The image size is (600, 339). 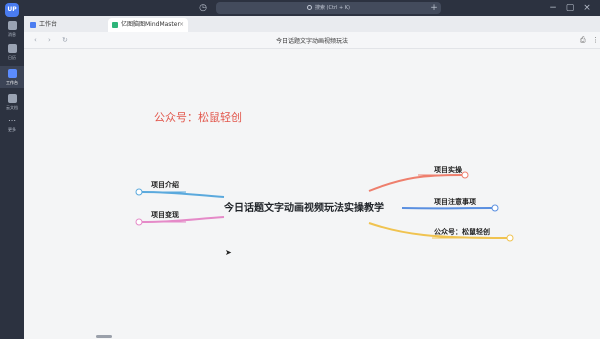 I want to click on sidebar-item-label: 工作台, so click(x=12, y=82).